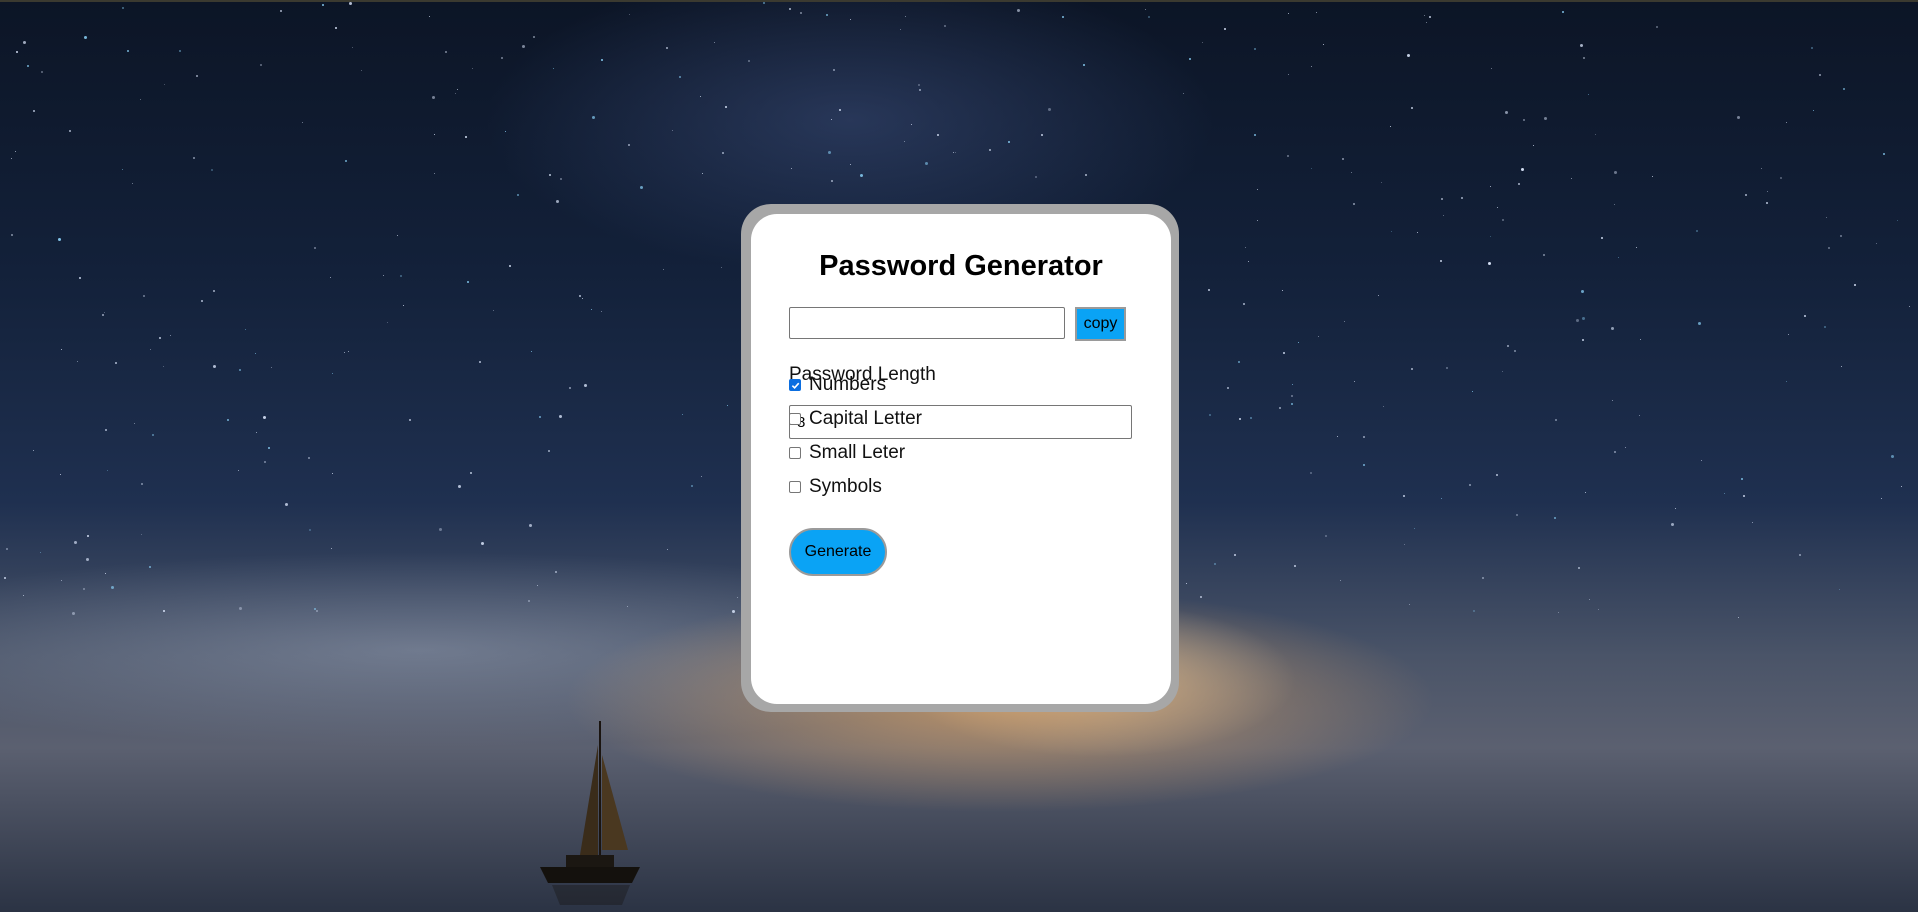 This screenshot has height=915, width=1918. Describe the element at coordinates (845, 486) in the screenshot. I see `symbols-label: Symbols` at that location.